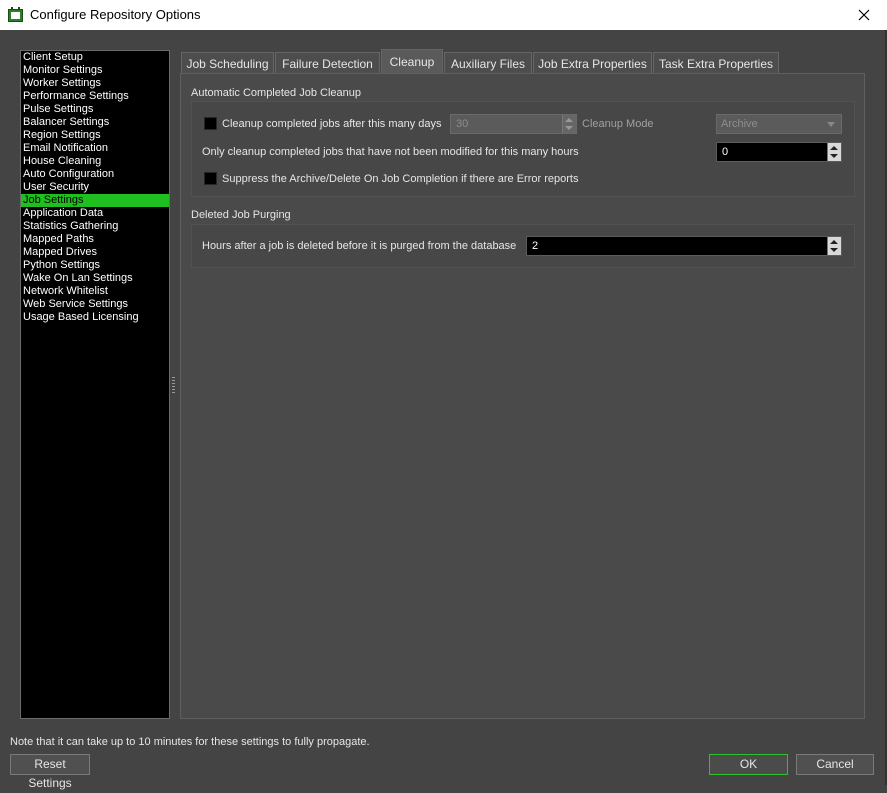 This screenshot has width=887, height=793. What do you see at coordinates (95, 278) in the screenshot?
I see `sidebar-item-wake-on-lan-settings: Wake On Lan Settings` at bounding box center [95, 278].